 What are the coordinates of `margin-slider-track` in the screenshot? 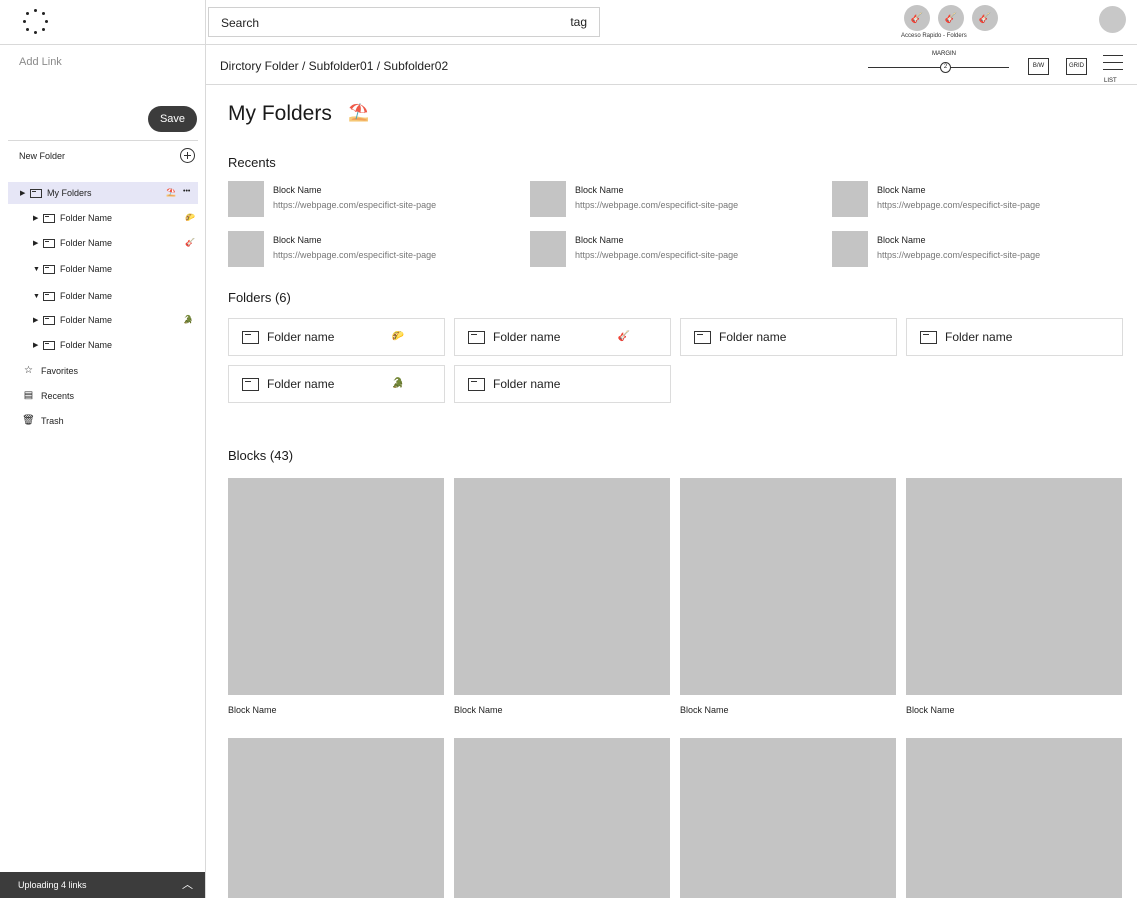 It's located at (938, 67).